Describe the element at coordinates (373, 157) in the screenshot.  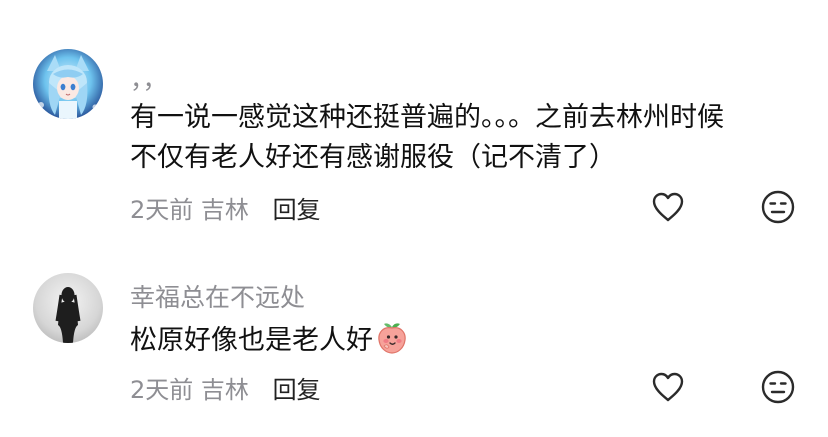
I see `comment-text-line: 不仅有老人好还有感谢服役（记不清了）` at that location.